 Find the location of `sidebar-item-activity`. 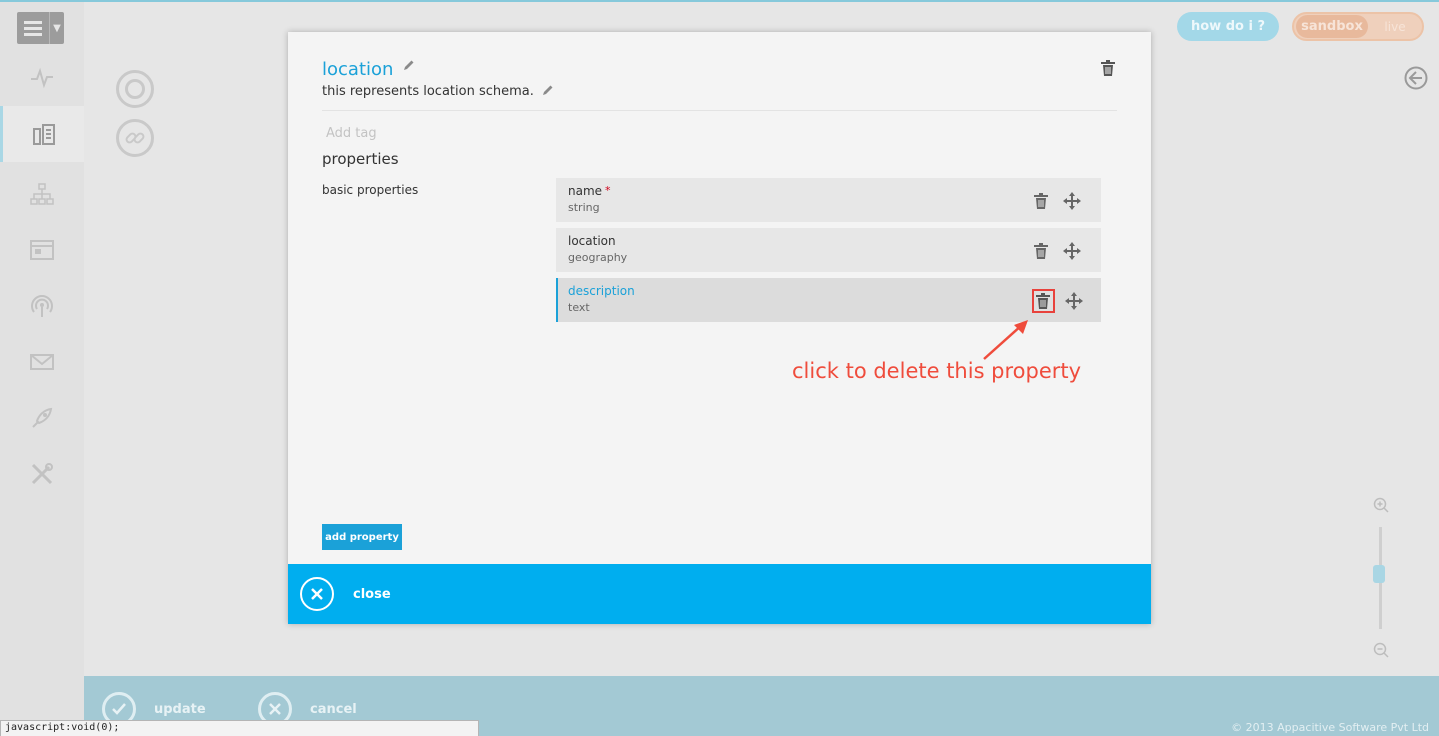

sidebar-item-activity is located at coordinates (42, 78).